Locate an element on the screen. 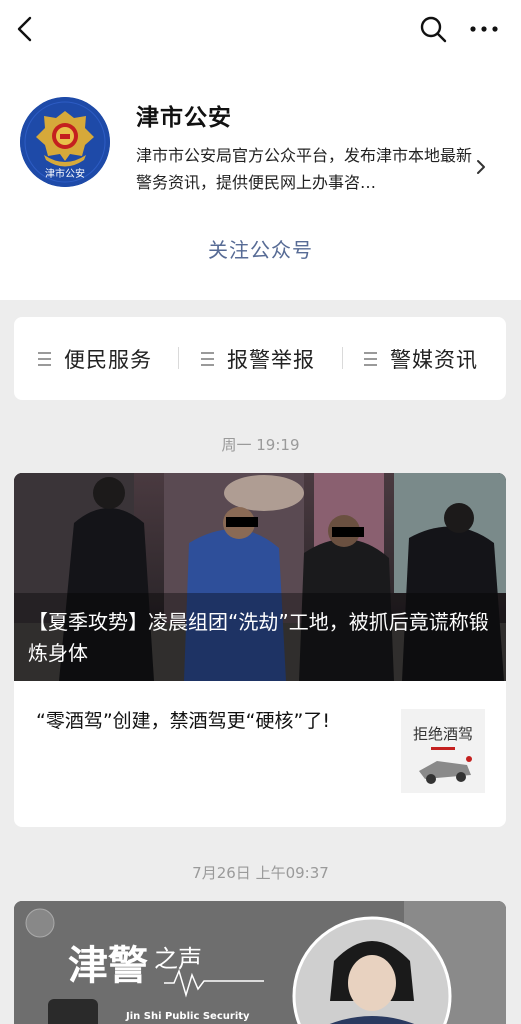  account-name: 津市公安 is located at coordinates (184, 115).